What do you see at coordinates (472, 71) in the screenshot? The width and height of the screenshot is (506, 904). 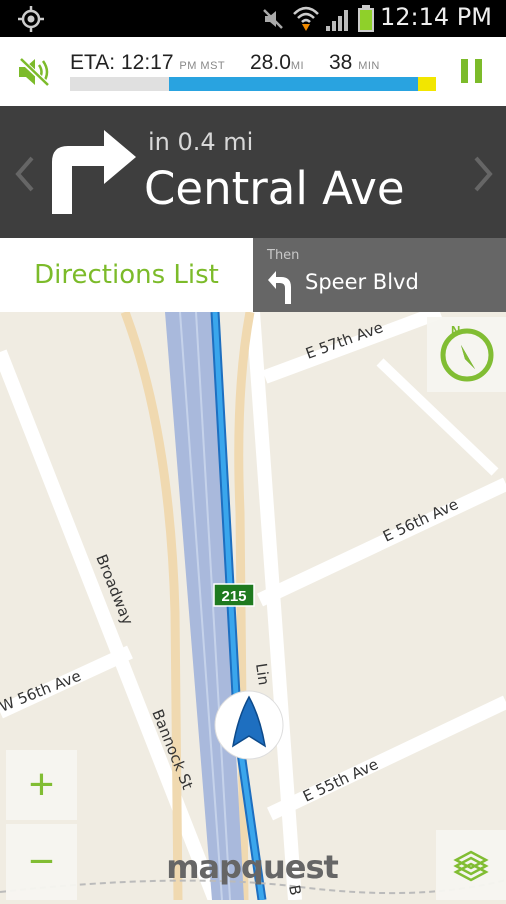 I see `pause-icon` at bounding box center [472, 71].